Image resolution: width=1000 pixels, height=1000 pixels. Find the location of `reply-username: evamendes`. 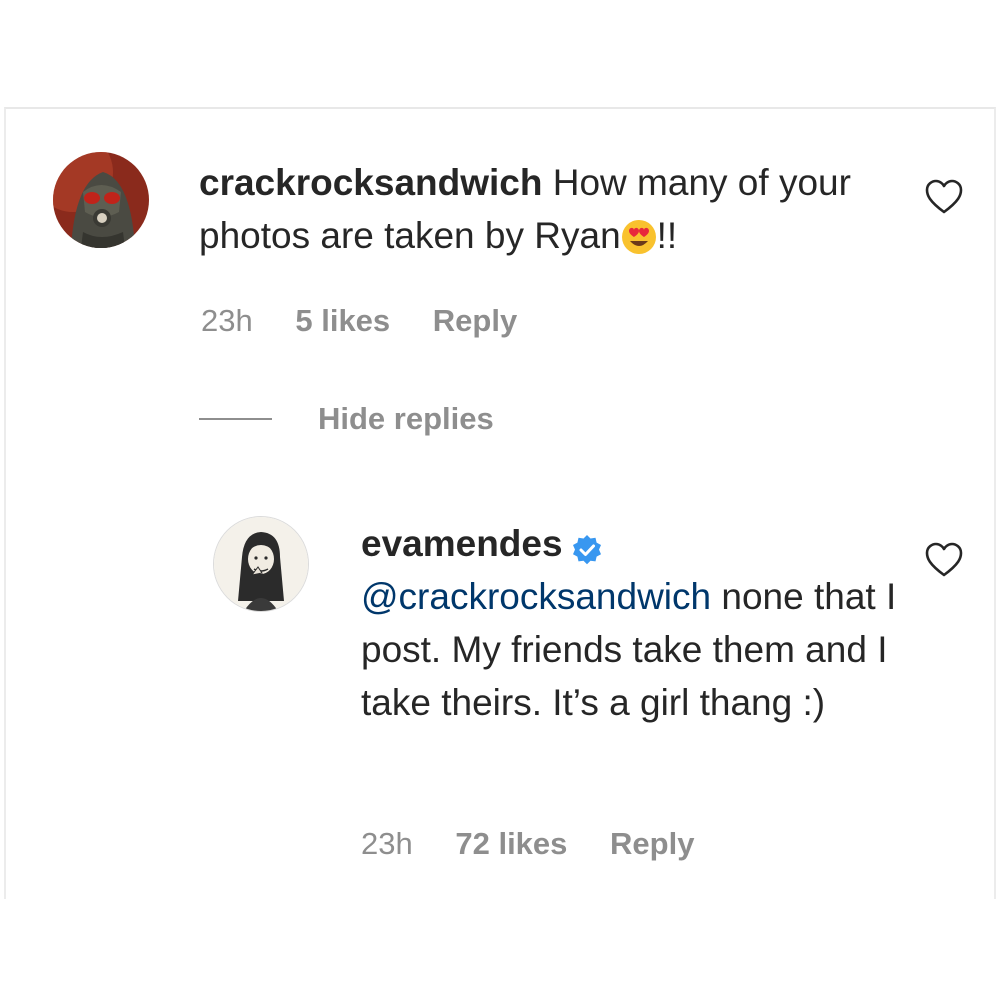

reply-username: evamendes is located at coordinates (462, 543).